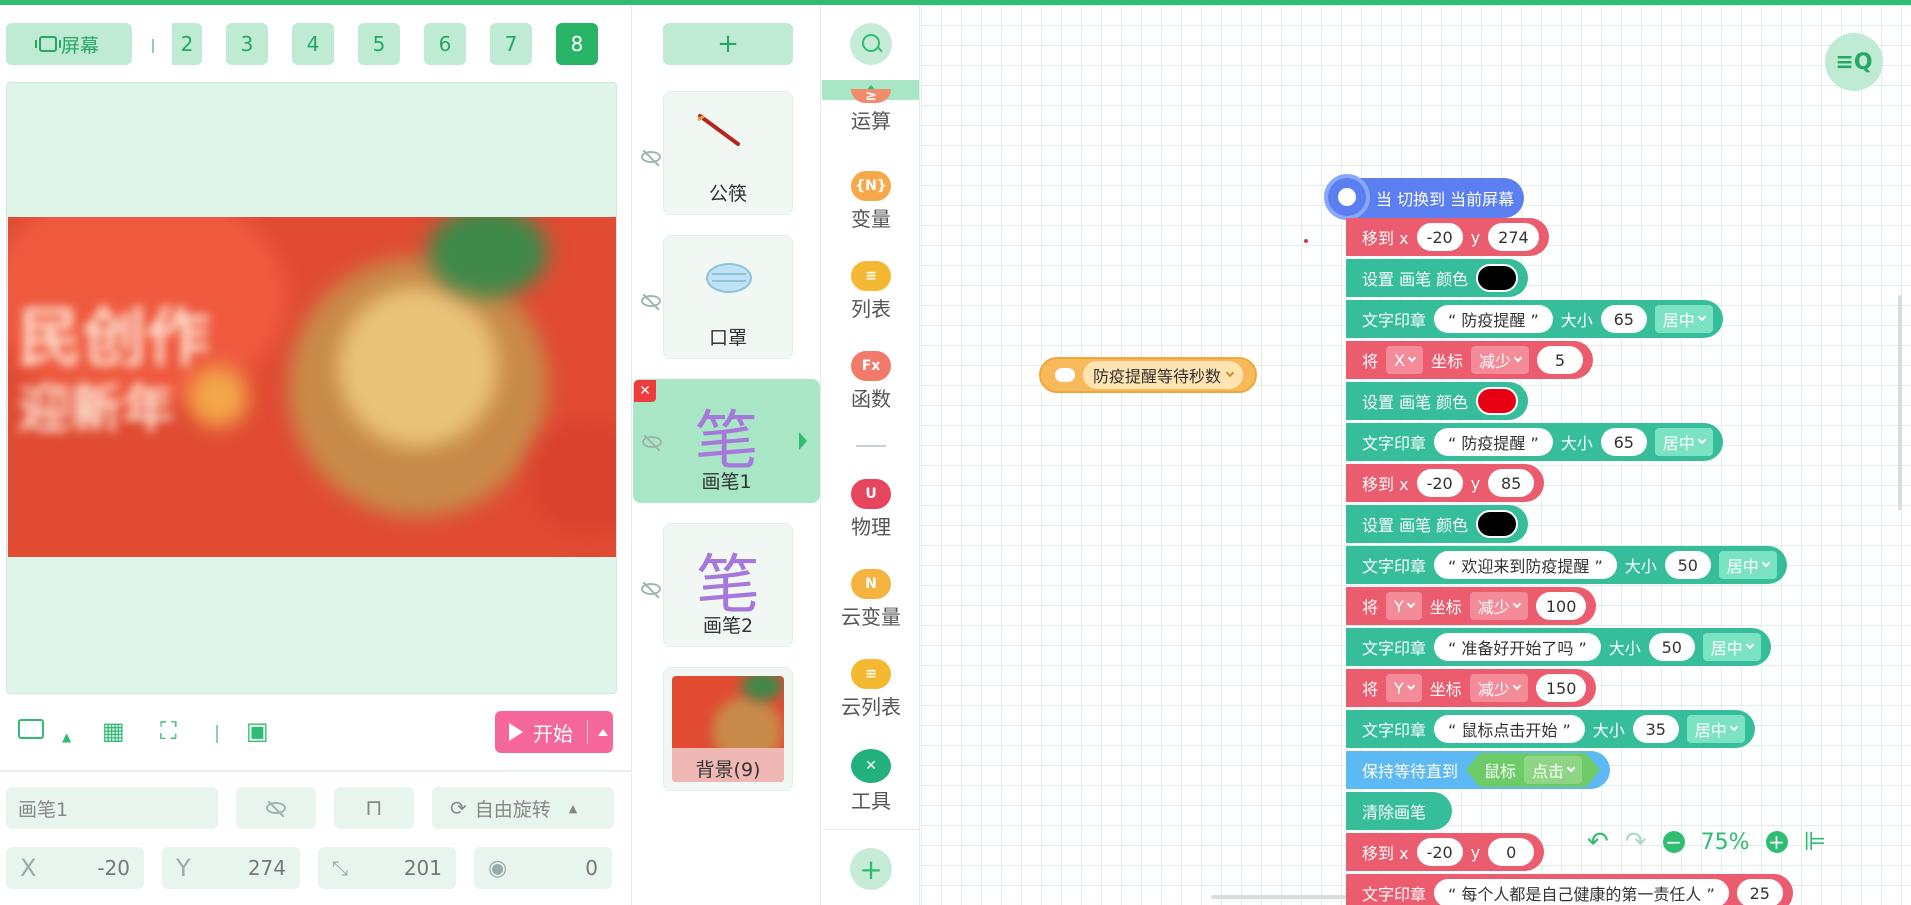  What do you see at coordinates (1399, 811) in the screenshot?
I see `clear-pen-block: 清除画笔` at bounding box center [1399, 811].